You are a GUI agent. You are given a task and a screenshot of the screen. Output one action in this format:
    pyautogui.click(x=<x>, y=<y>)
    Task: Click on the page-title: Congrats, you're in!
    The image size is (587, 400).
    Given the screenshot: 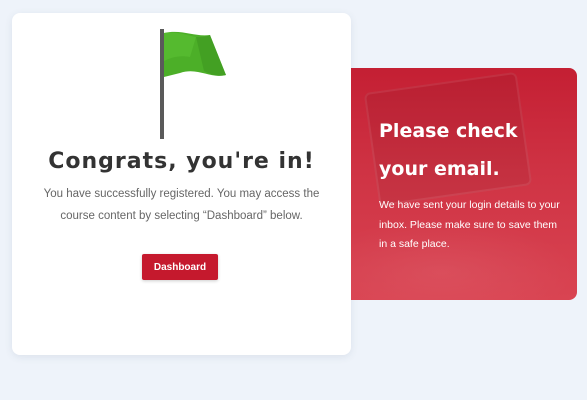 What is the action you would take?
    pyautogui.click(x=181, y=161)
    